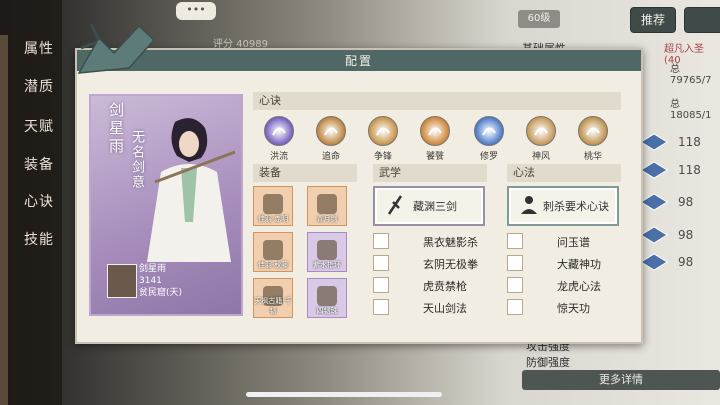 The width and height of the screenshot is (720, 405). I want to click on nav-item-skills: 技能, so click(39, 239).